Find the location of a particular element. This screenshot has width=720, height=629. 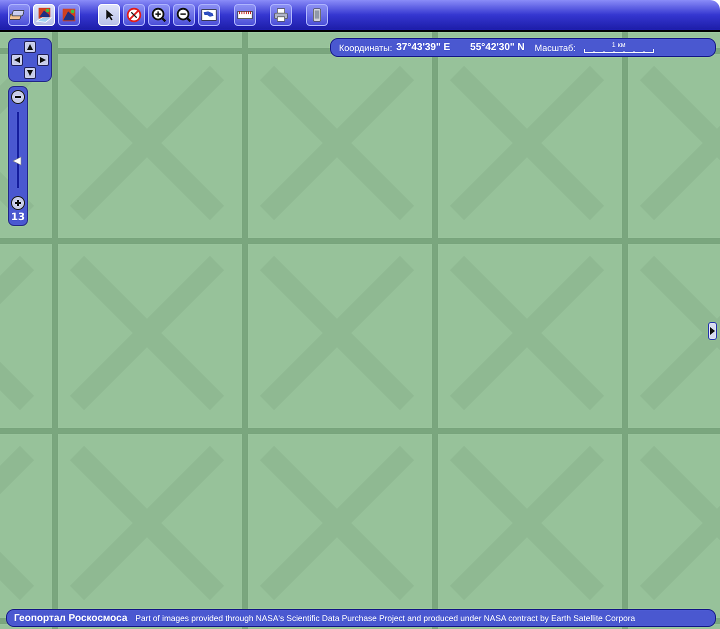

printer-button is located at coordinates (281, 15).